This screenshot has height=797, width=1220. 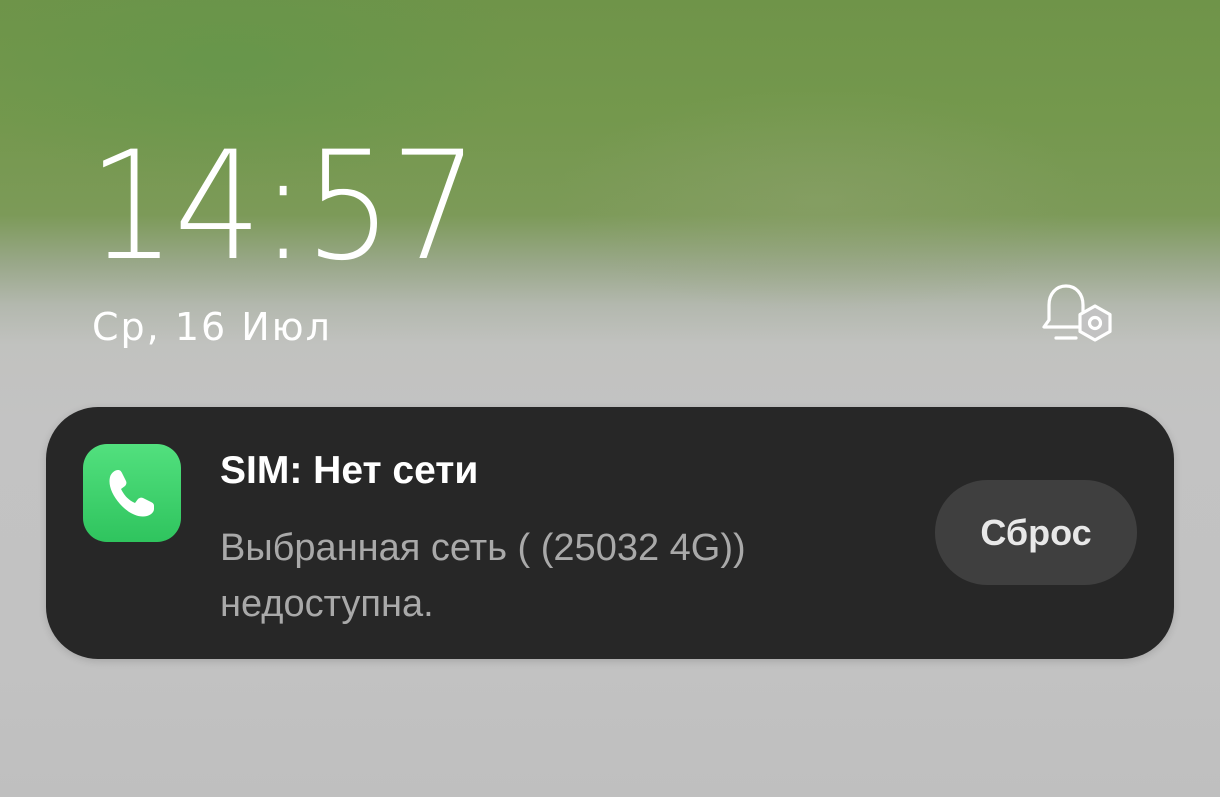 I want to click on clock-time: 14:57, so click(x=283, y=207).